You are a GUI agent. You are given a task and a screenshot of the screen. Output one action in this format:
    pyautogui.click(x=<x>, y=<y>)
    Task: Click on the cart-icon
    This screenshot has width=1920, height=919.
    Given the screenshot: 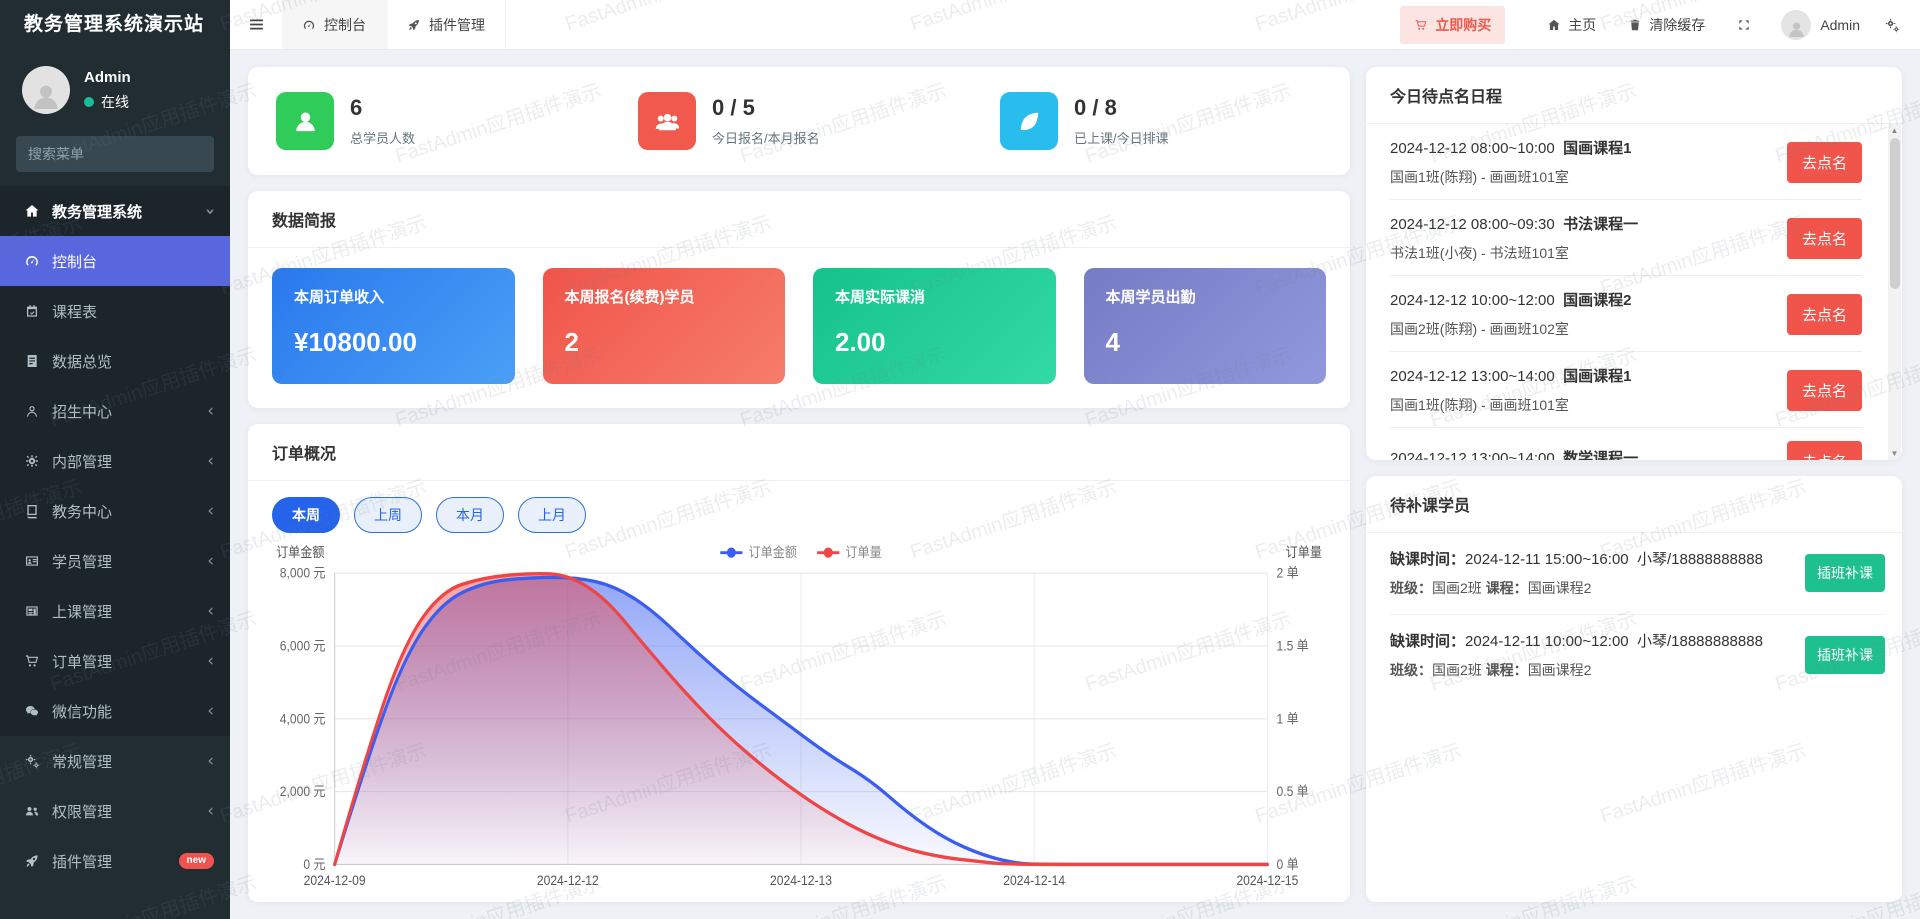 What is the action you would take?
    pyautogui.click(x=32, y=661)
    